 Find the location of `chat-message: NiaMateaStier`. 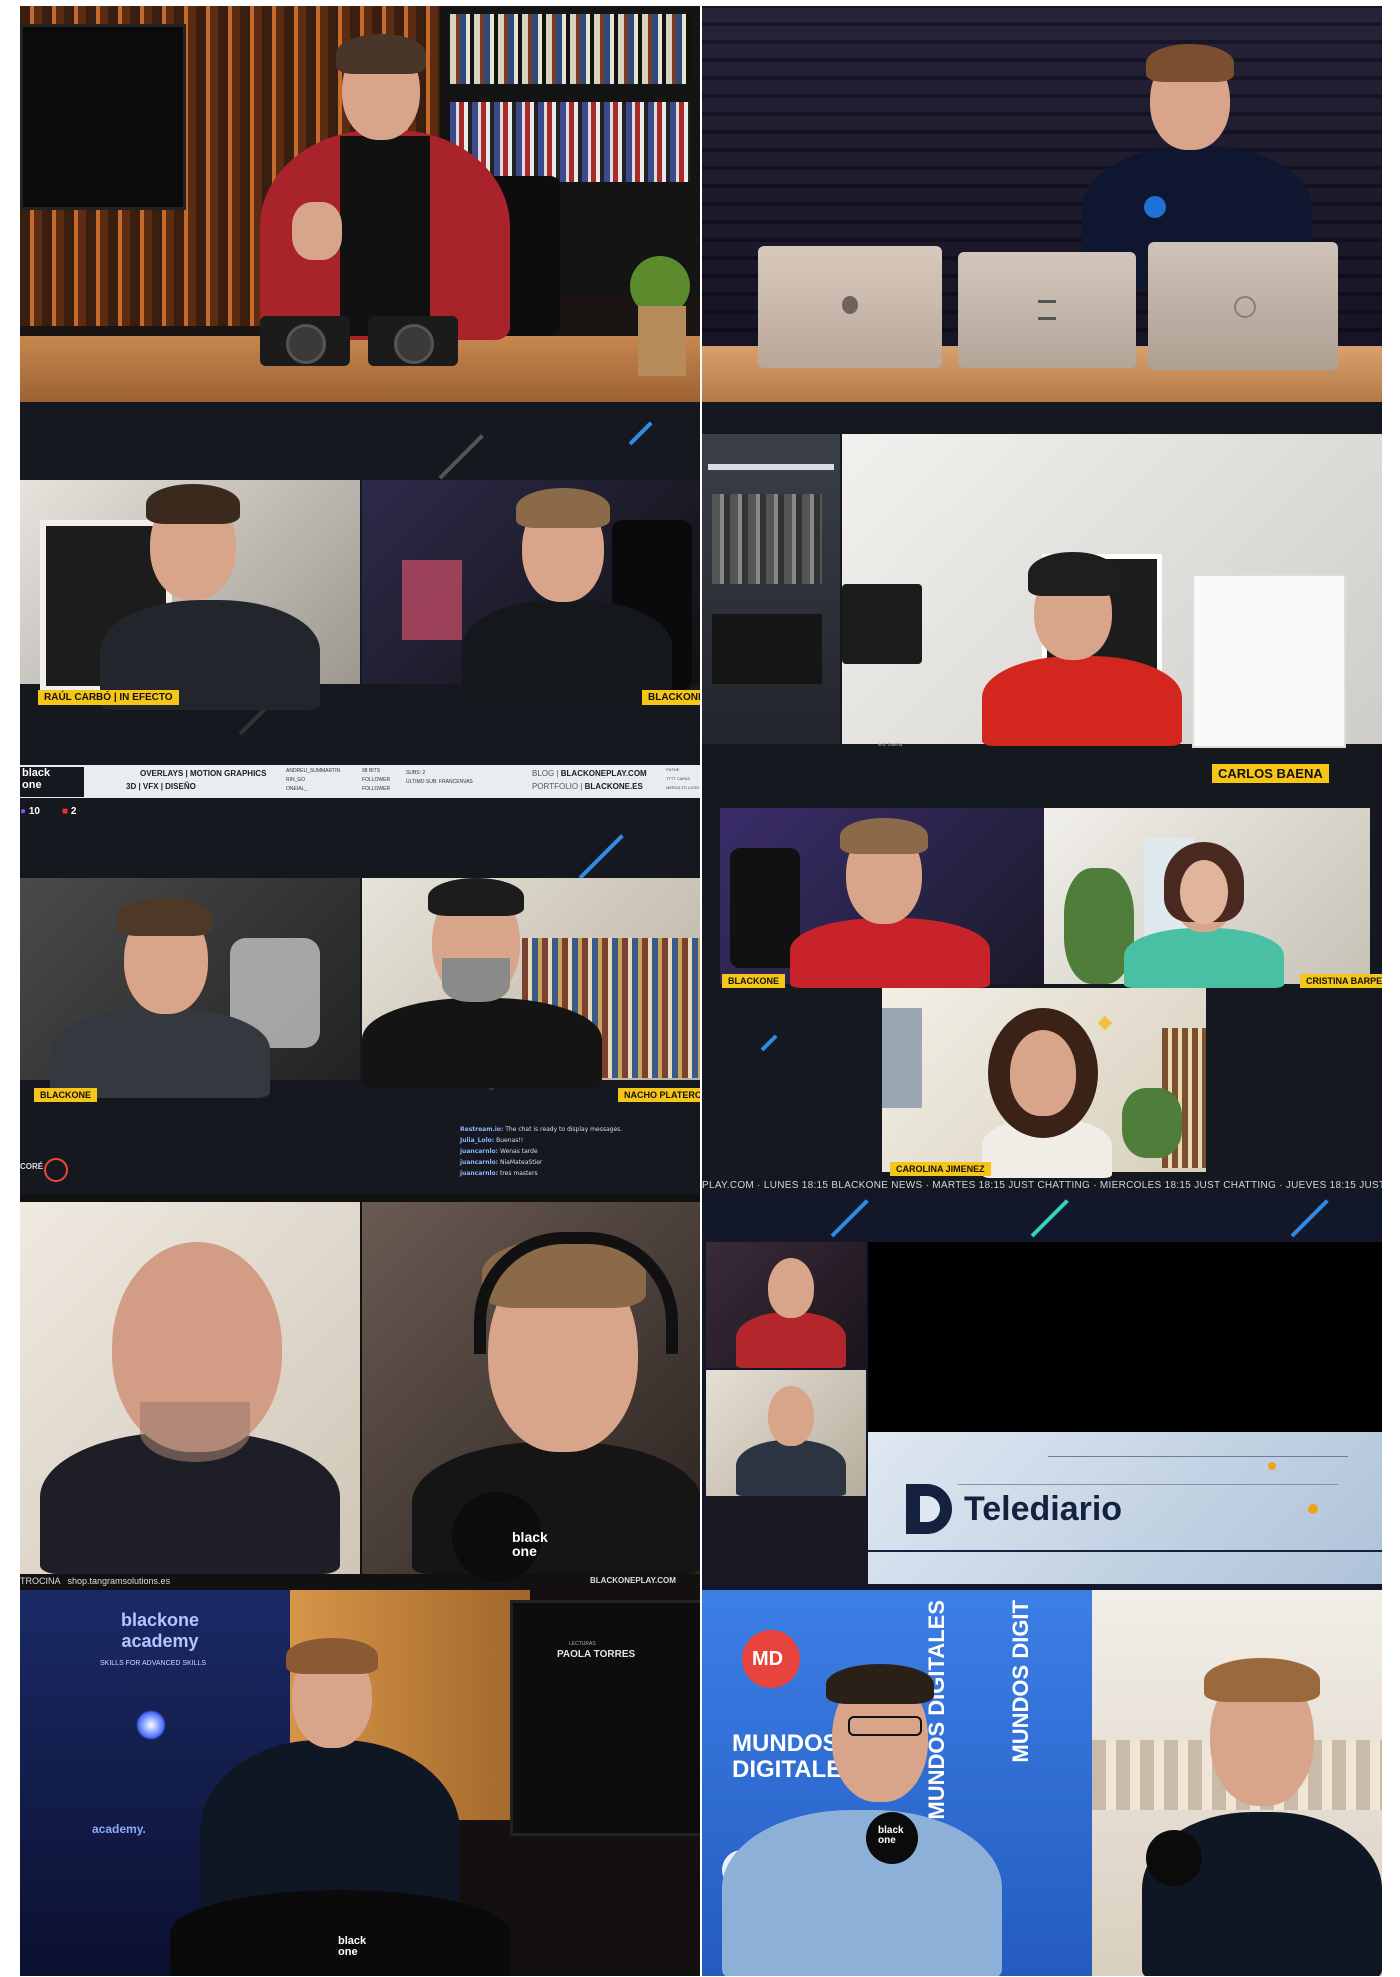

chat-message: NiaMateaStier is located at coordinates (521, 1162).